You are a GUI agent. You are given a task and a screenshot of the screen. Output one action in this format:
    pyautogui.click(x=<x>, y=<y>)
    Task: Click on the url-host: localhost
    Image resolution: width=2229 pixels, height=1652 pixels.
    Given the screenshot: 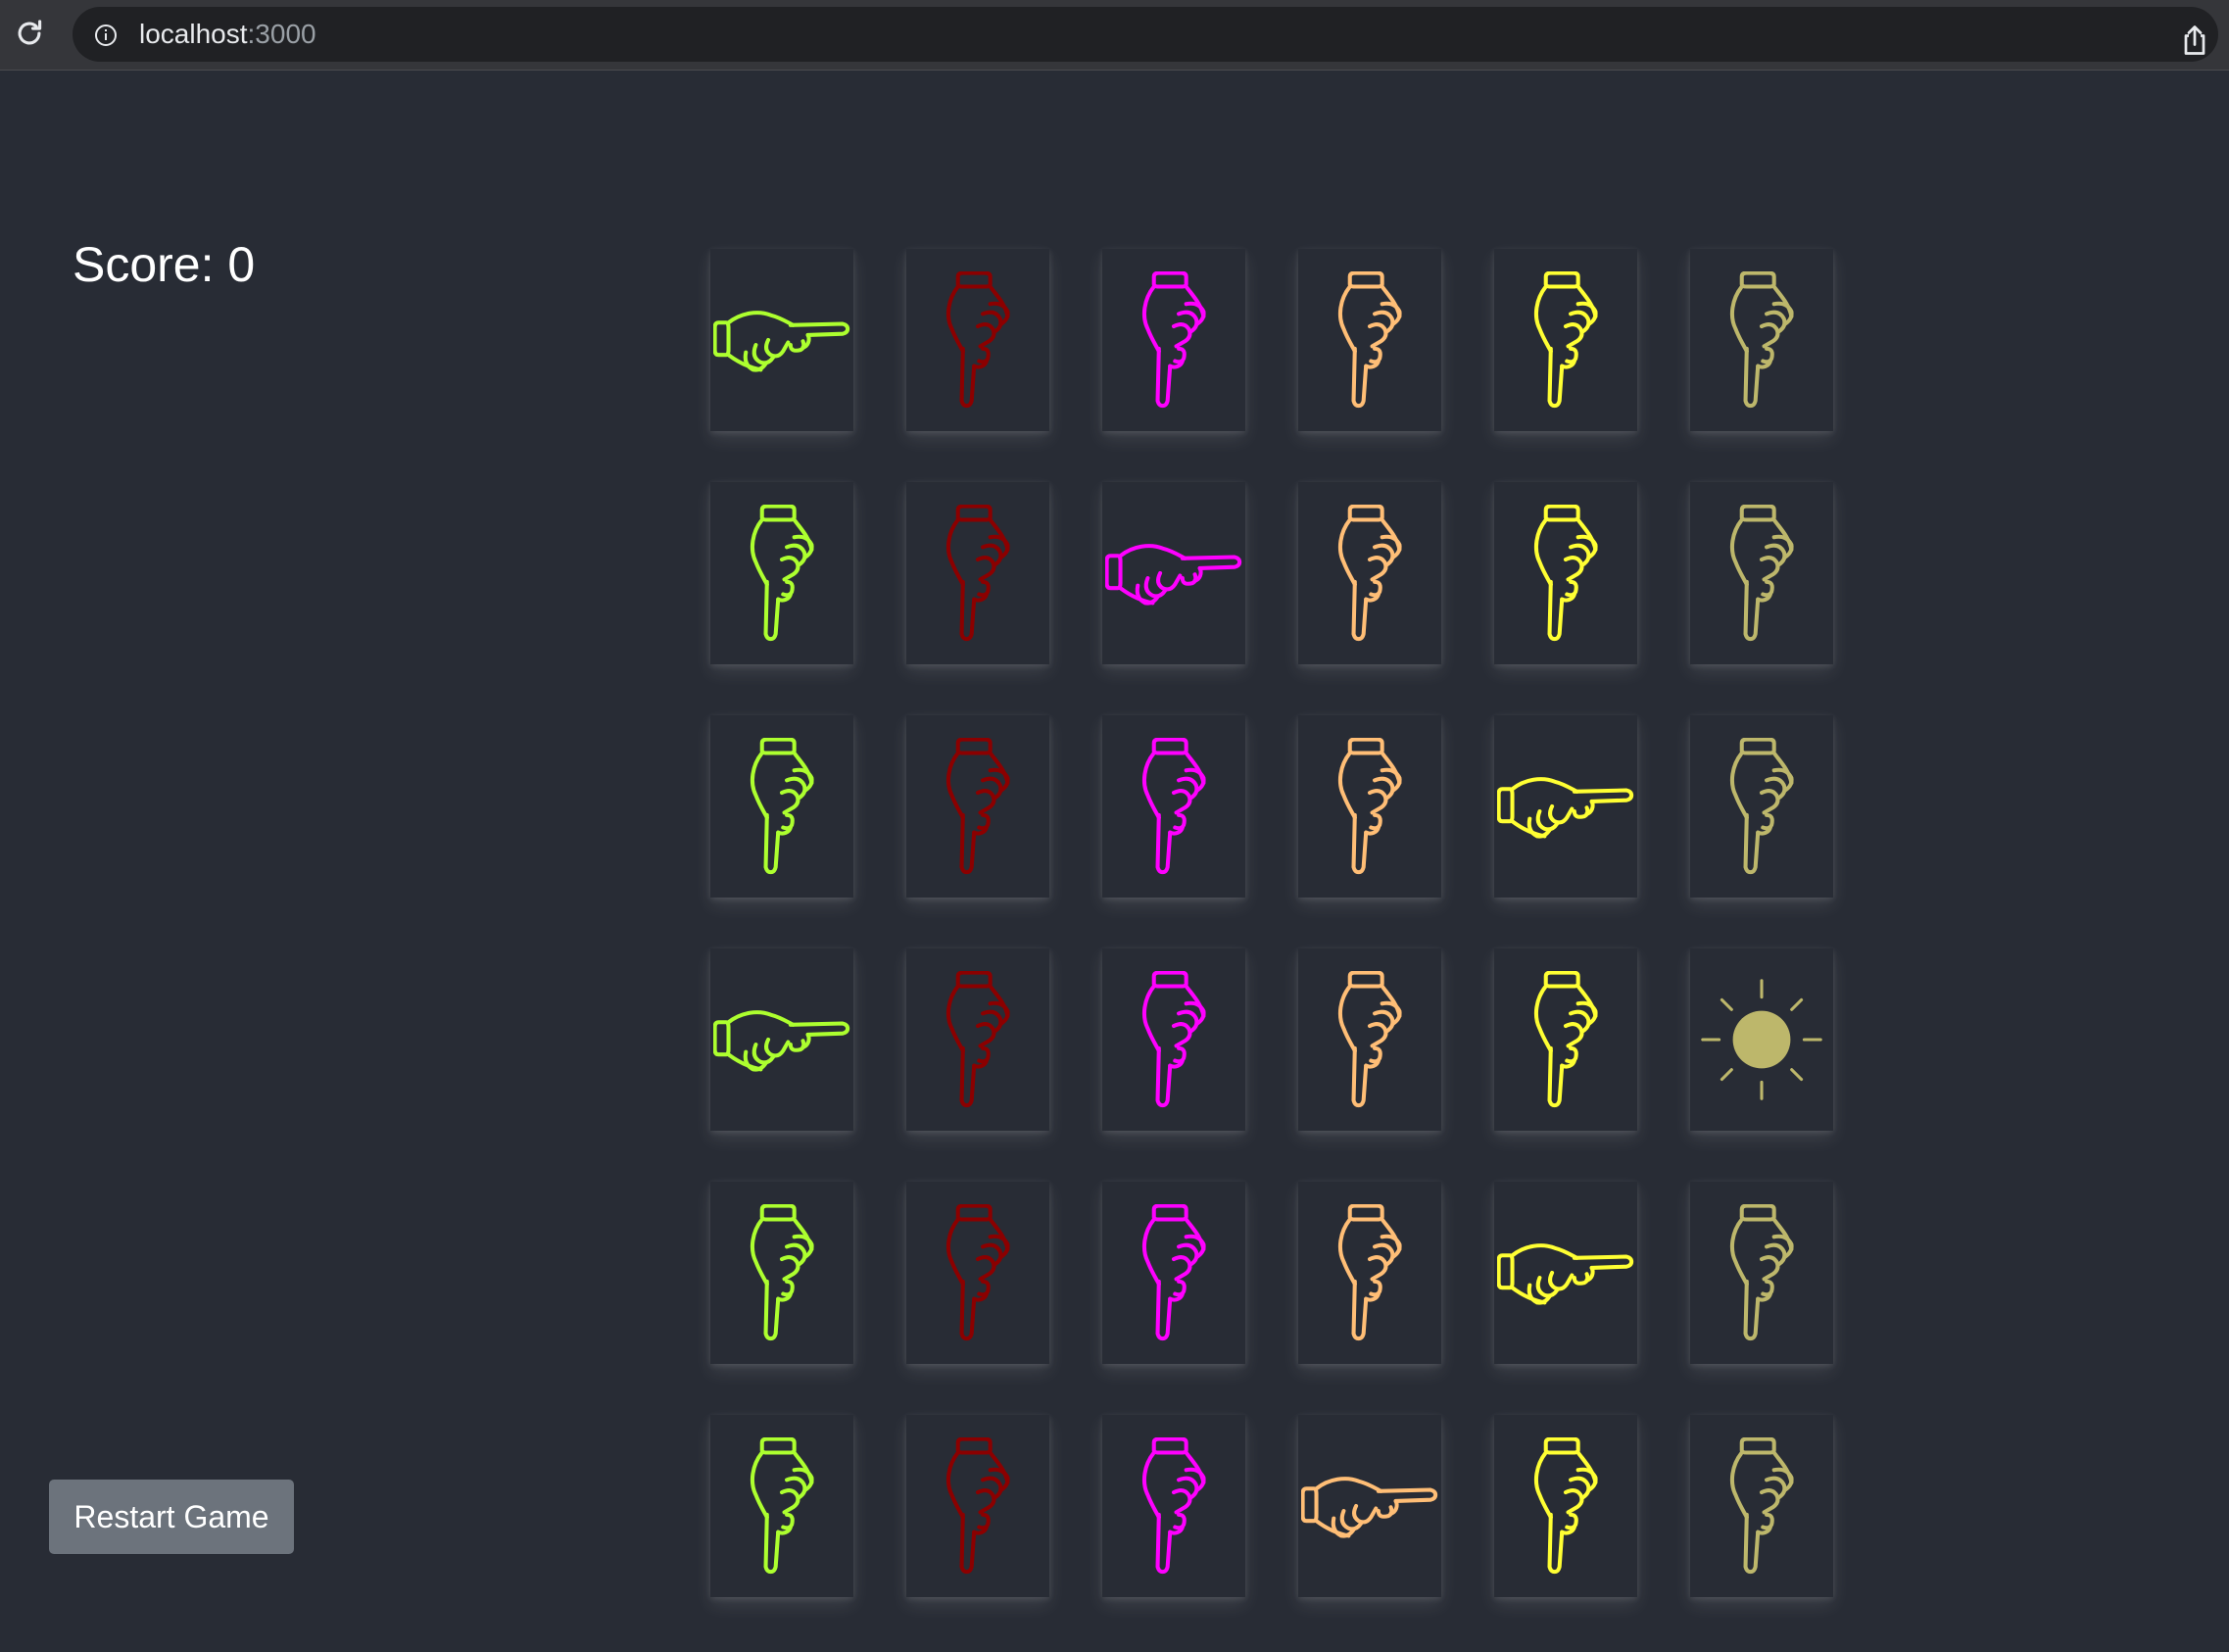 What is the action you would take?
    pyautogui.click(x=193, y=34)
    